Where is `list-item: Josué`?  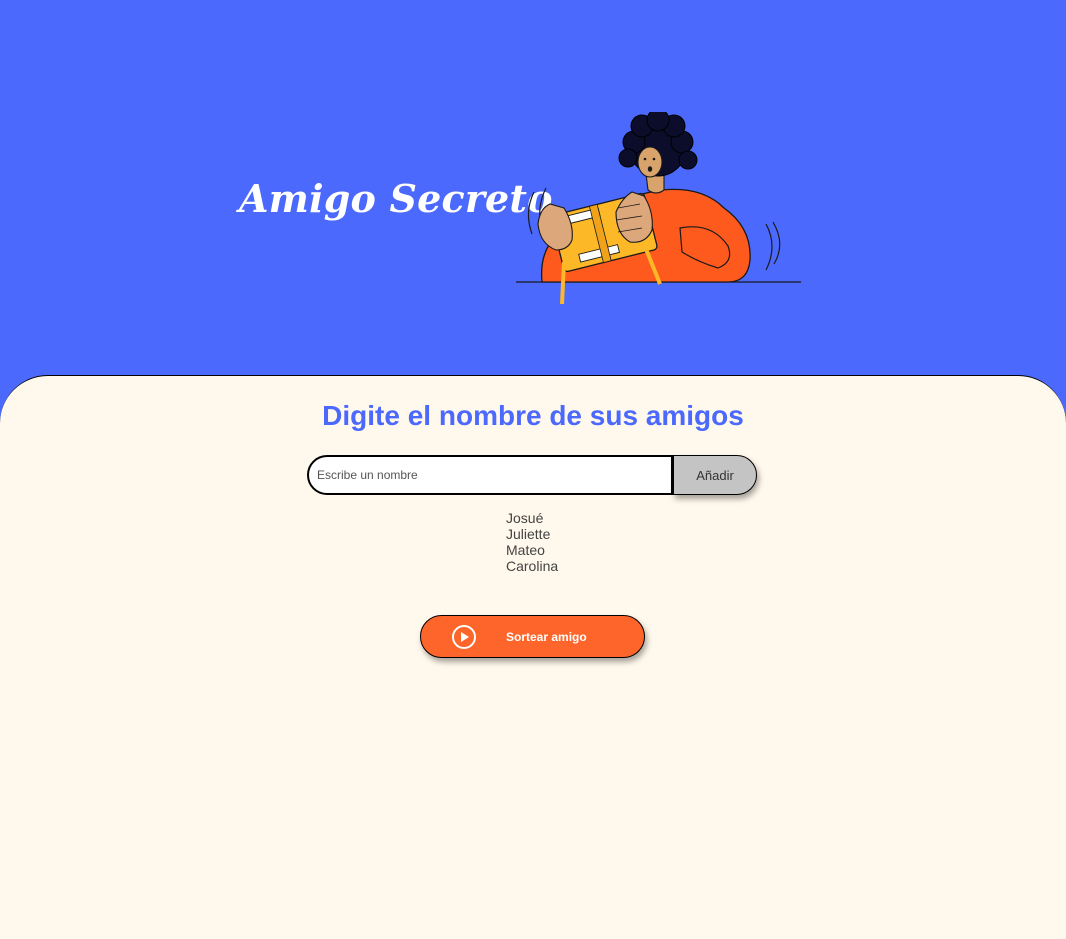 list-item: Josué is located at coordinates (525, 518).